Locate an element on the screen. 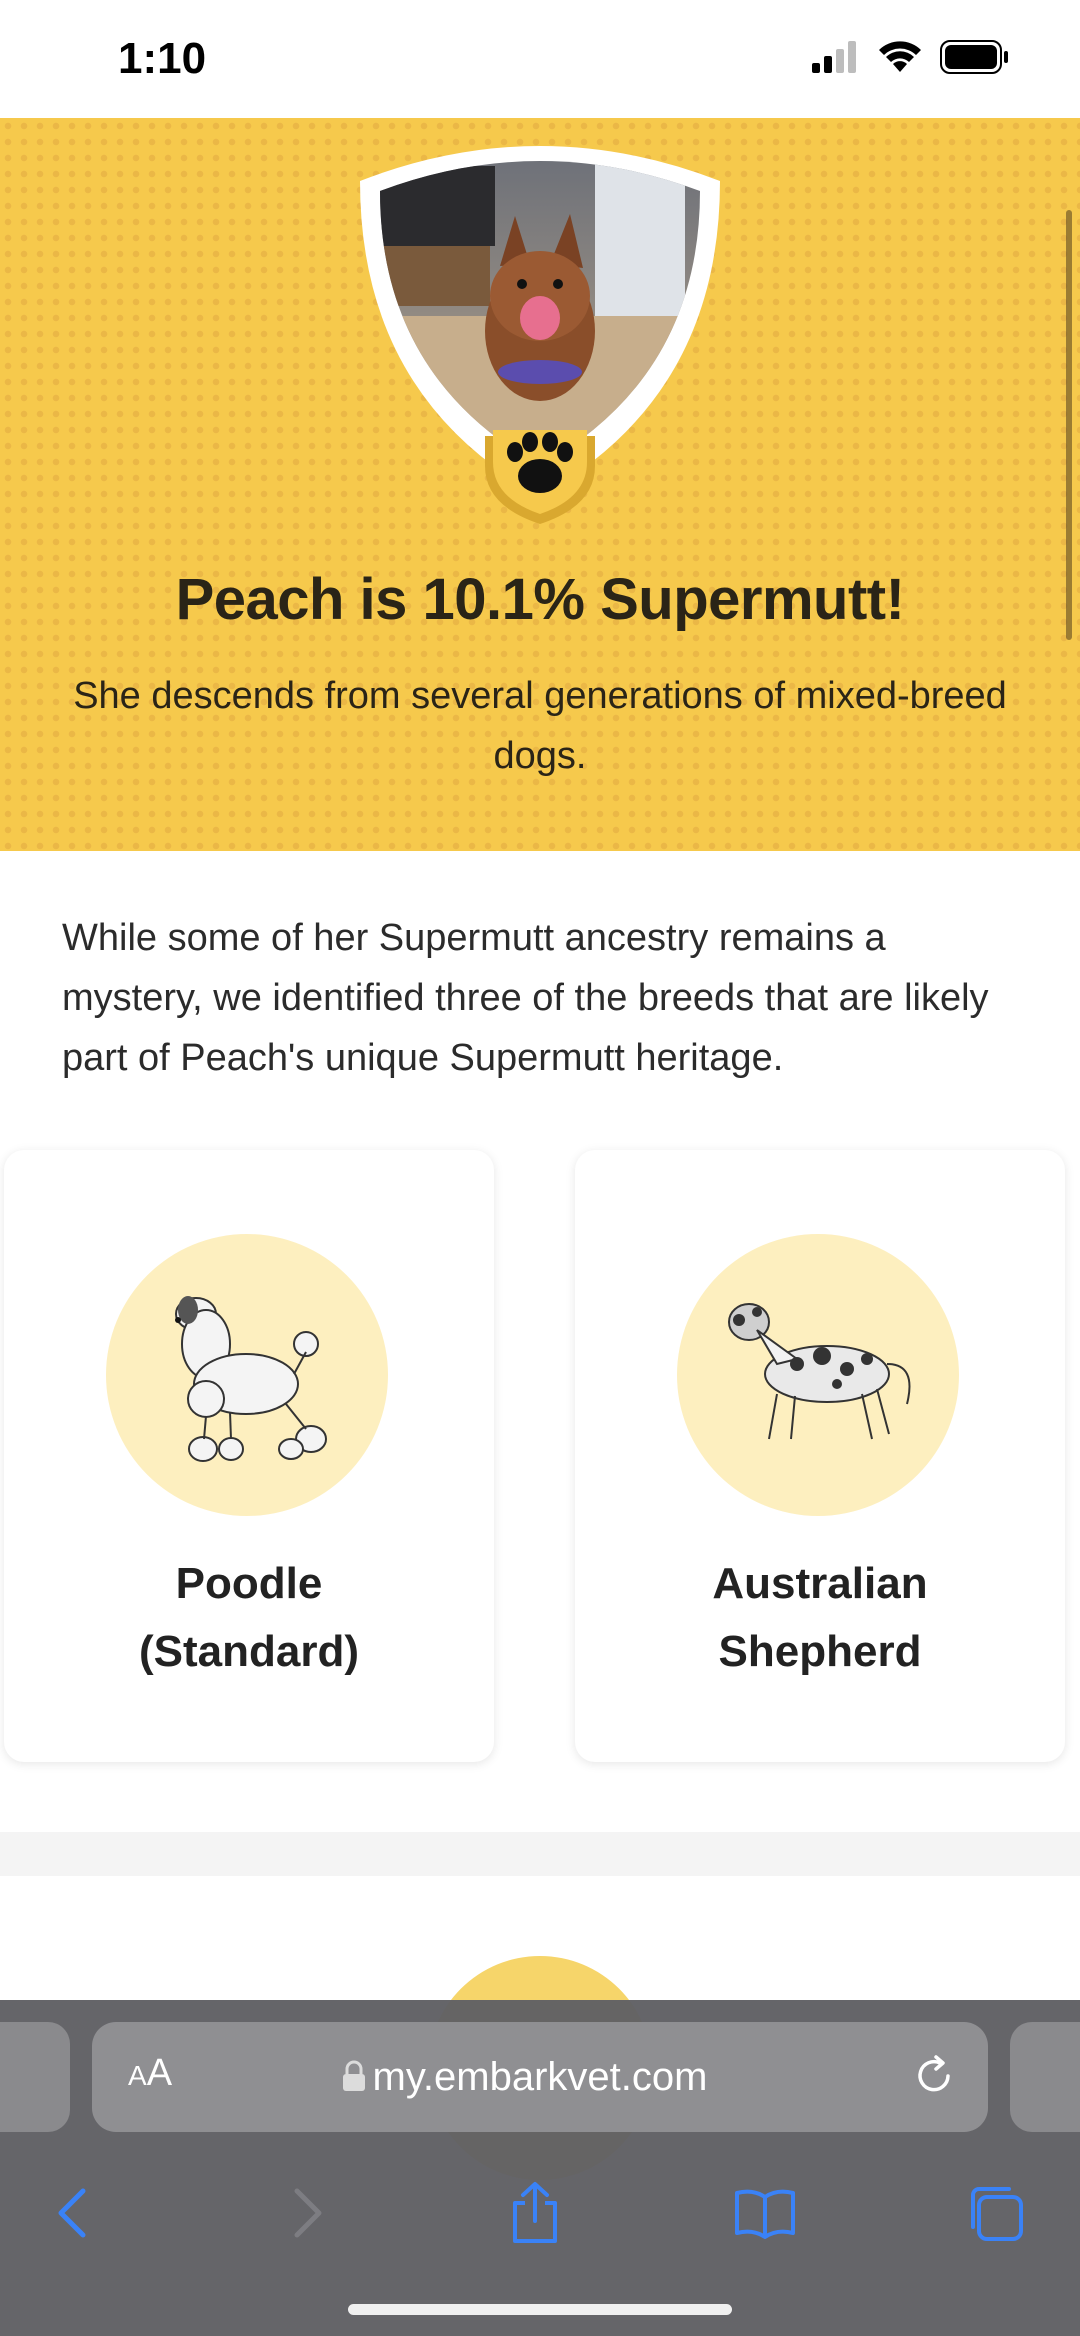  wifi-icon is located at coordinates (900, 56).